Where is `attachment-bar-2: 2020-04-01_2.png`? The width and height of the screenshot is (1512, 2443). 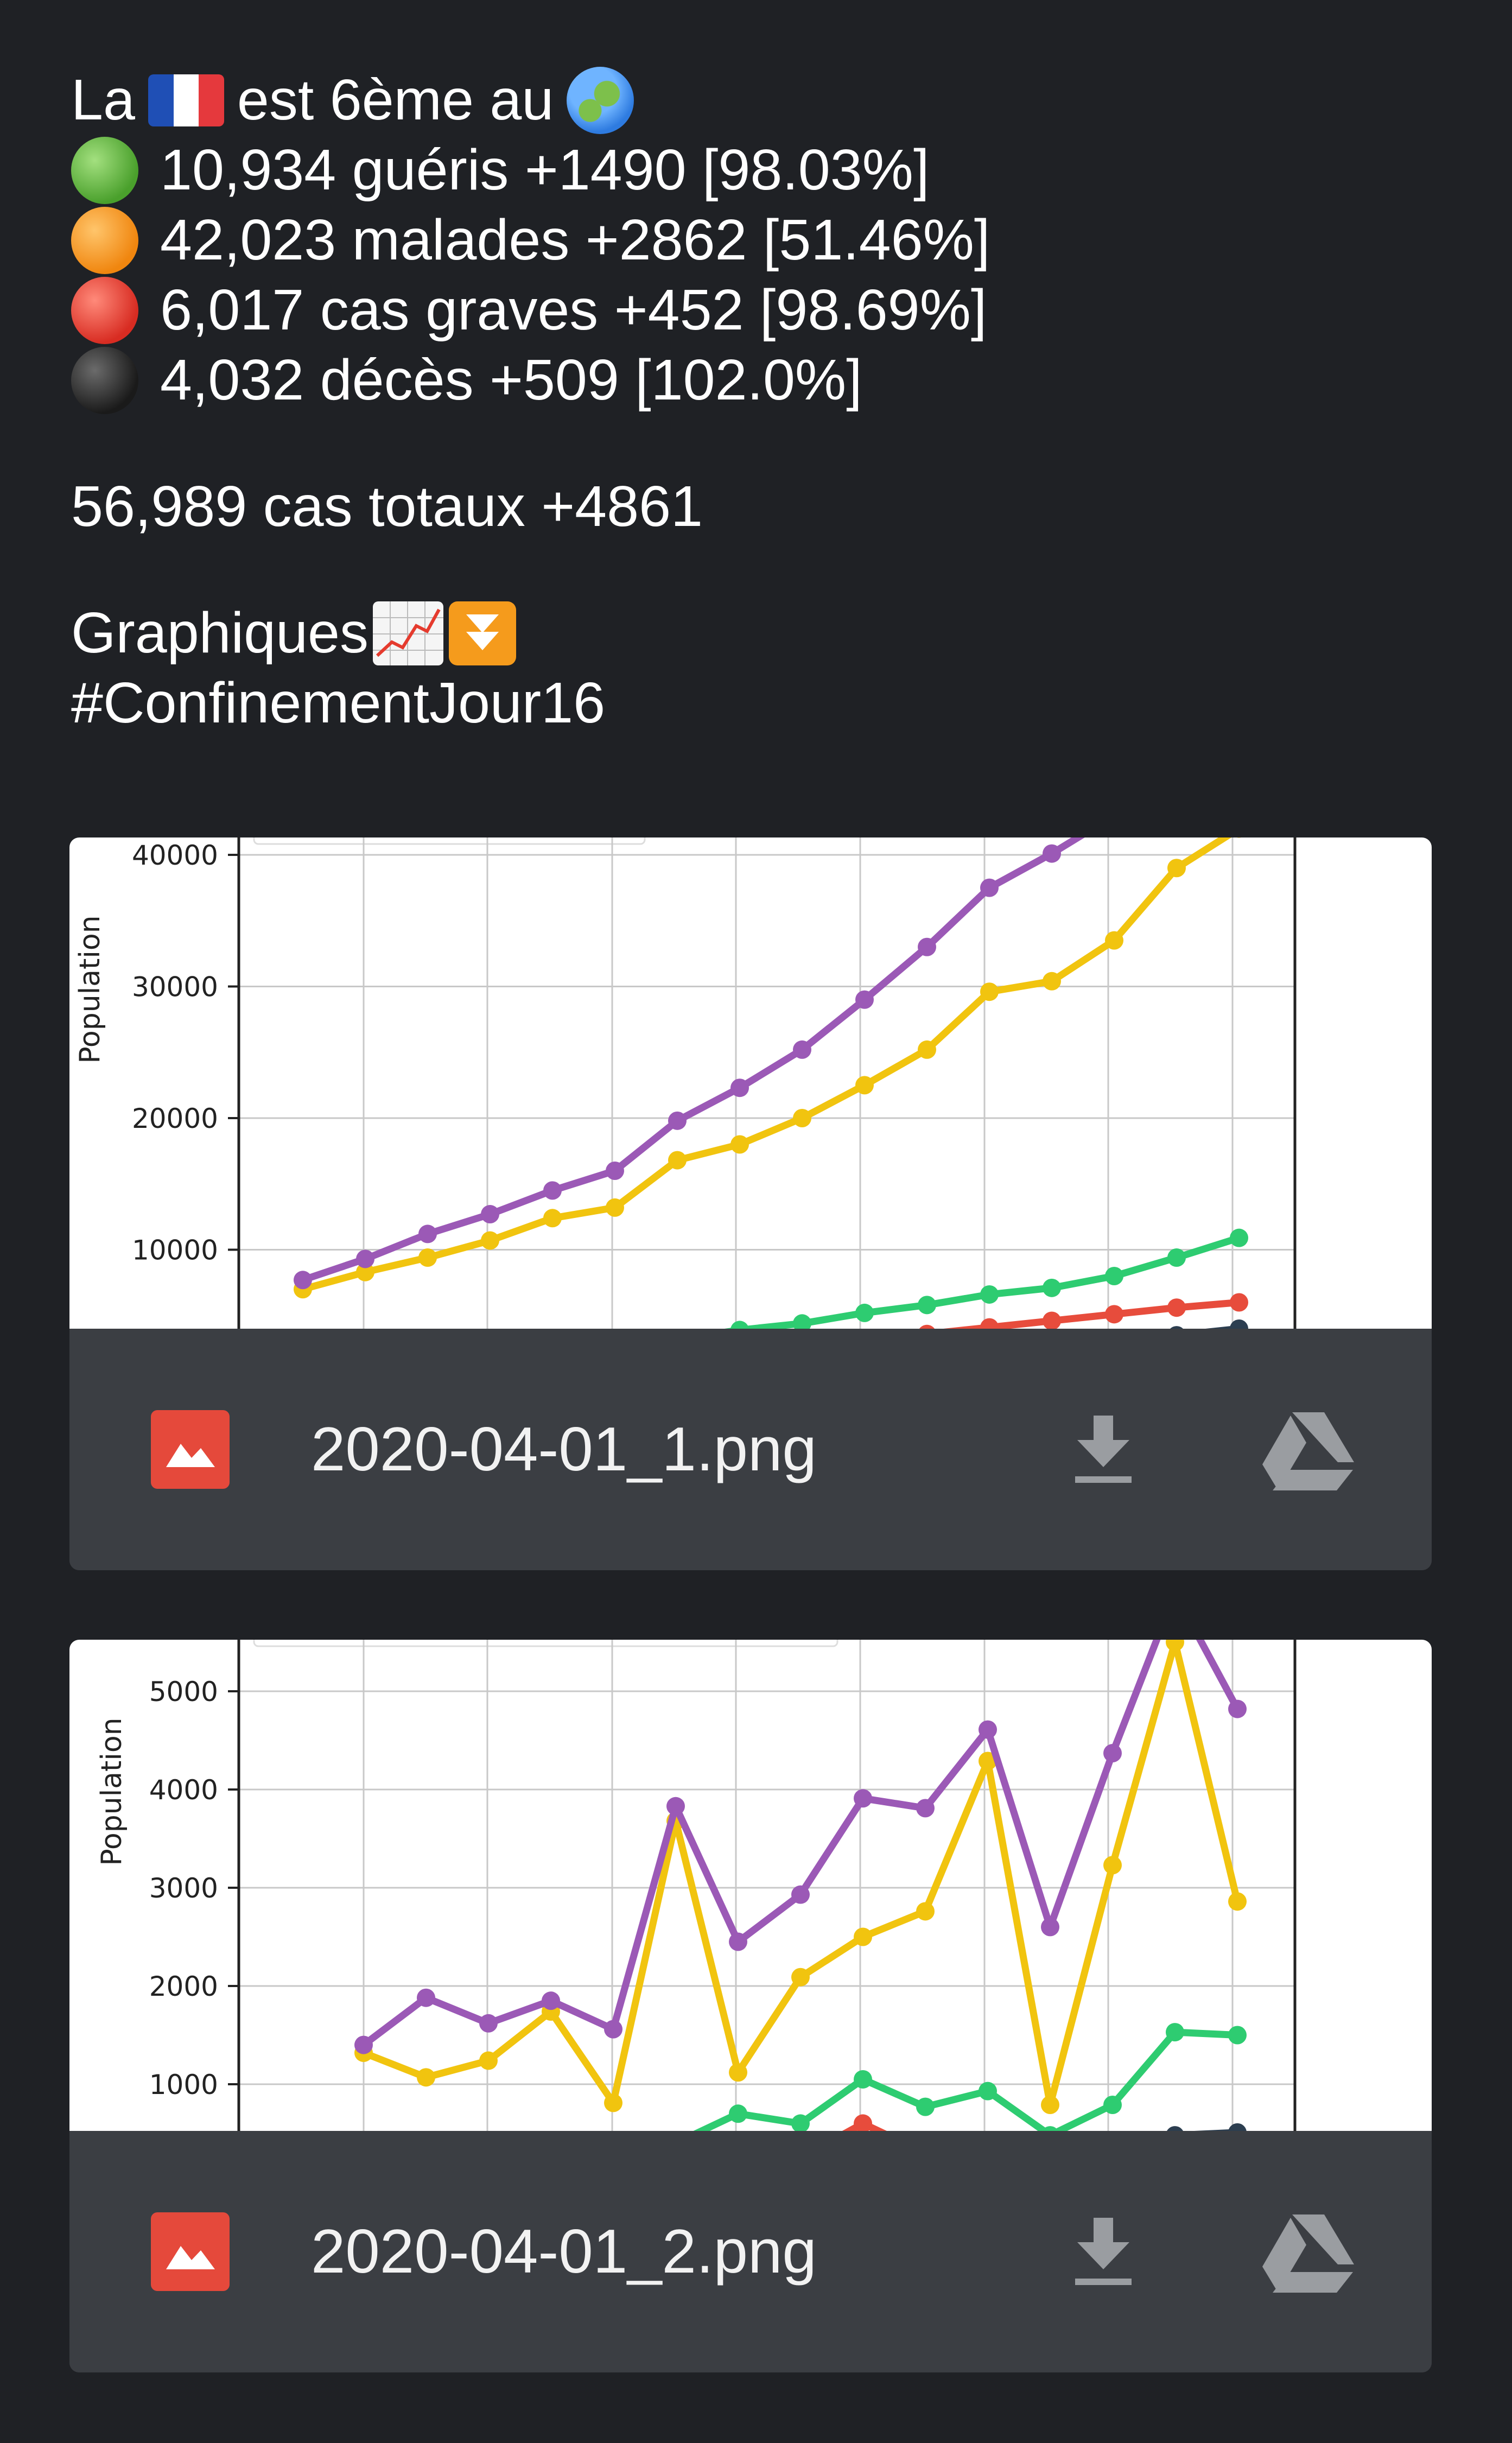 attachment-bar-2: 2020-04-01_2.png is located at coordinates (750, 2252).